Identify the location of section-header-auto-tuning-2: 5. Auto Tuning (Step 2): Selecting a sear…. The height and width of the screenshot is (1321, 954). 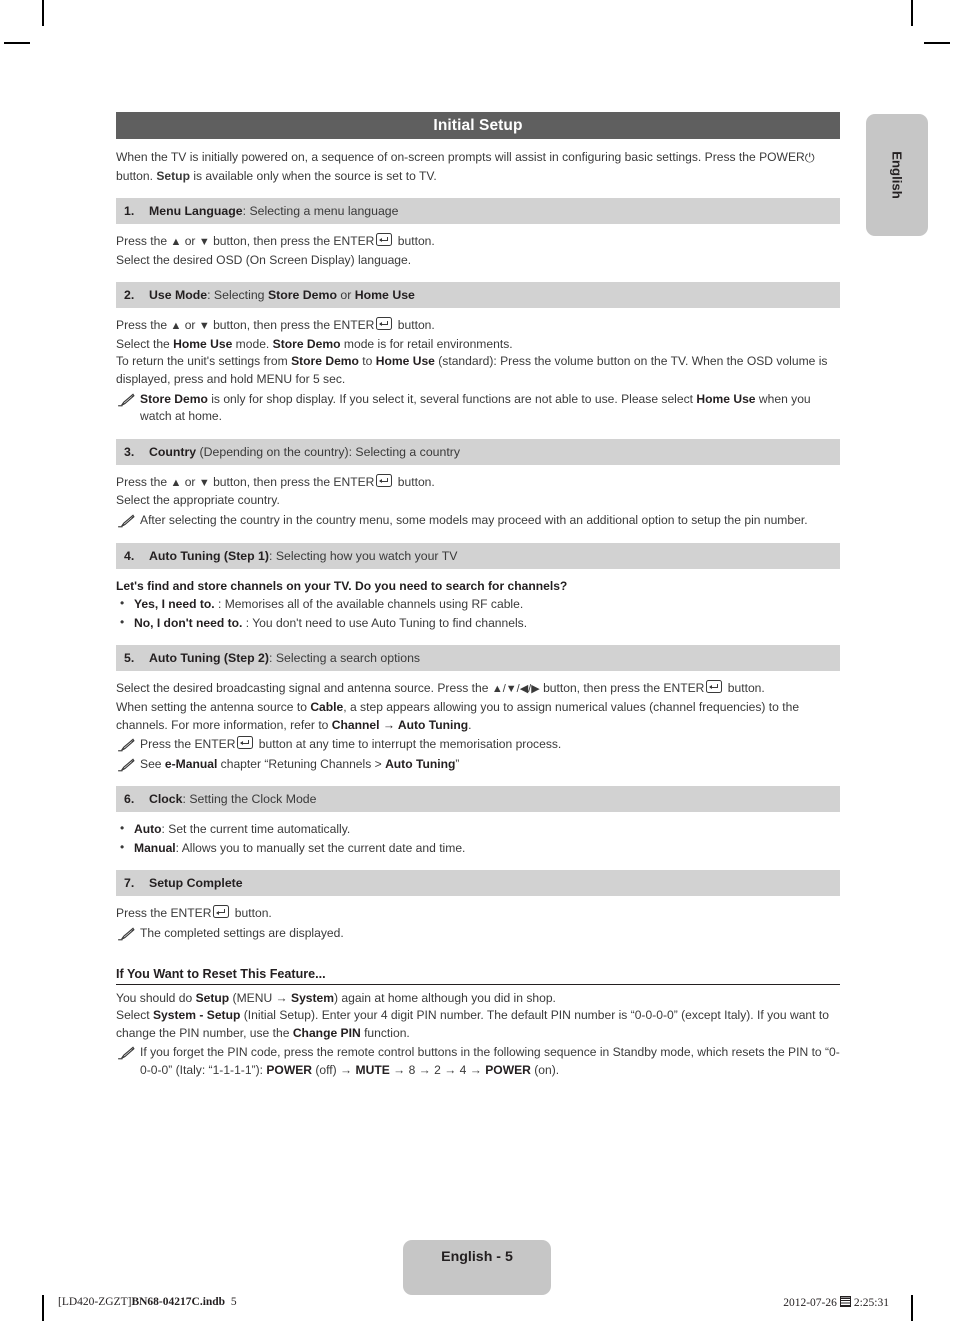
(478, 658).